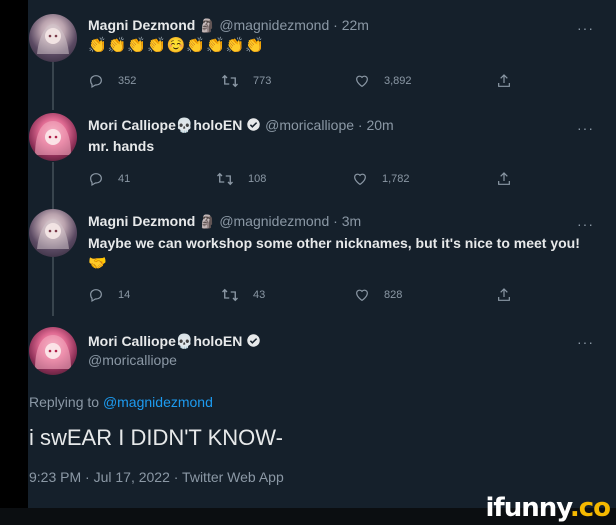 The height and width of the screenshot is (525, 616). What do you see at coordinates (158, 402) in the screenshot?
I see `replying-to-mention: @magnidezmond` at bounding box center [158, 402].